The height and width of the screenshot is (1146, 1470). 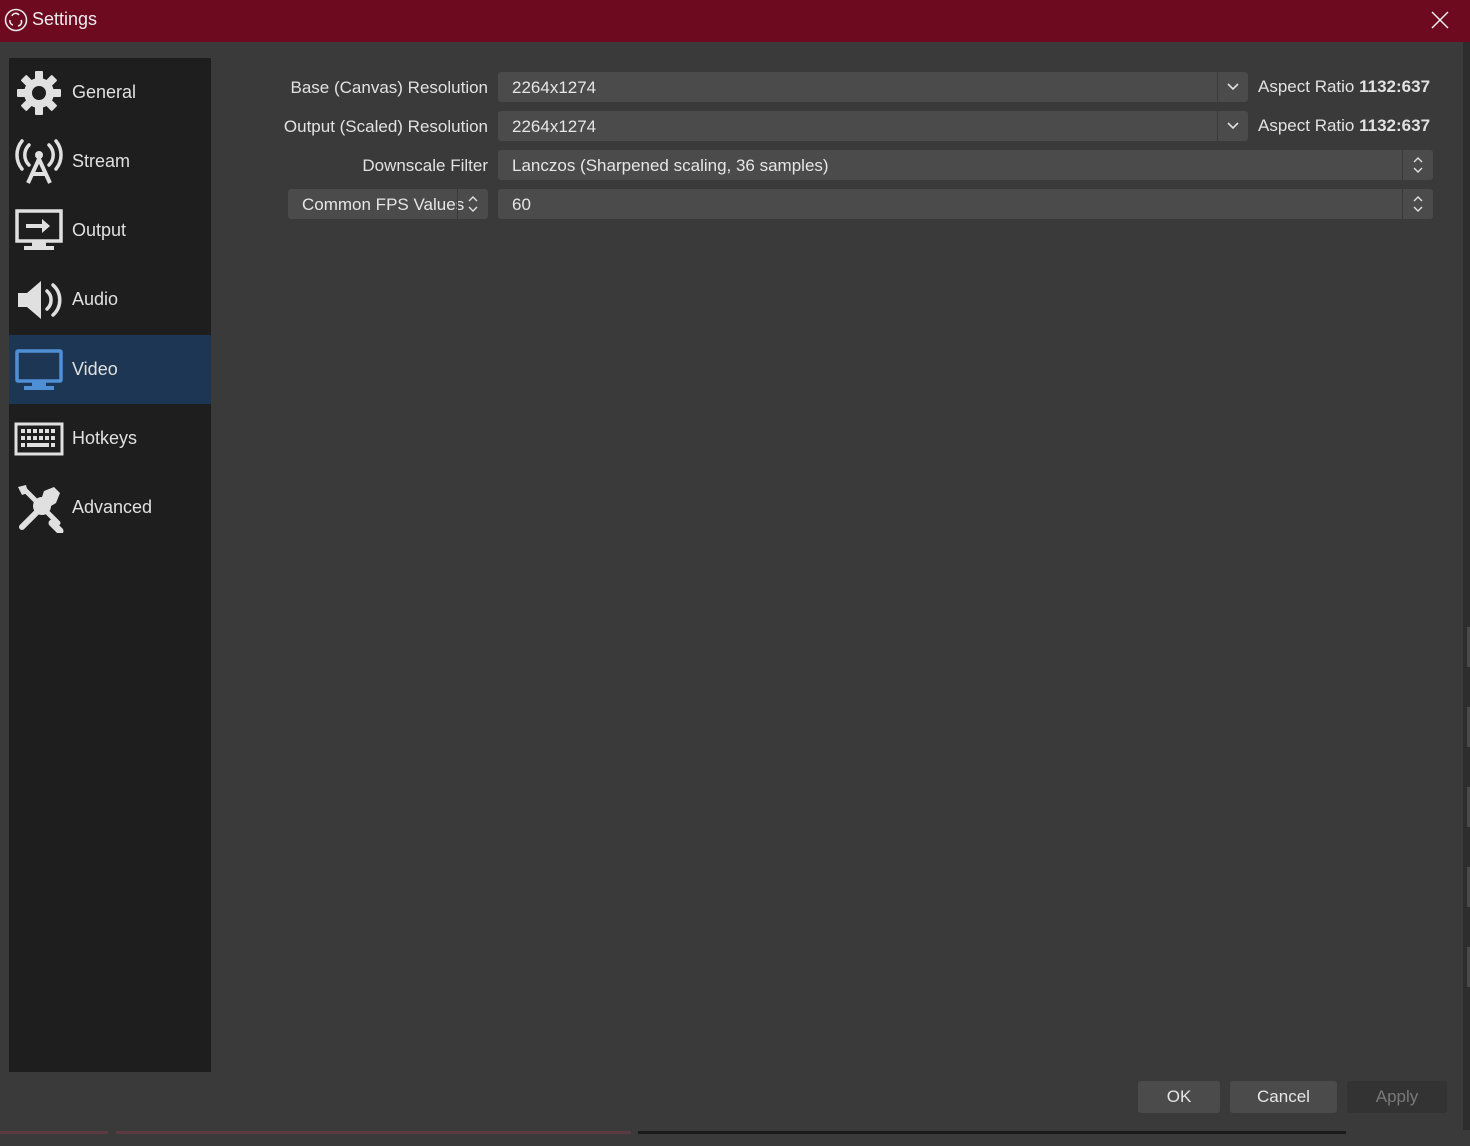 What do you see at coordinates (101, 161) in the screenshot?
I see `sidebar-item-label: Stream` at bounding box center [101, 161].